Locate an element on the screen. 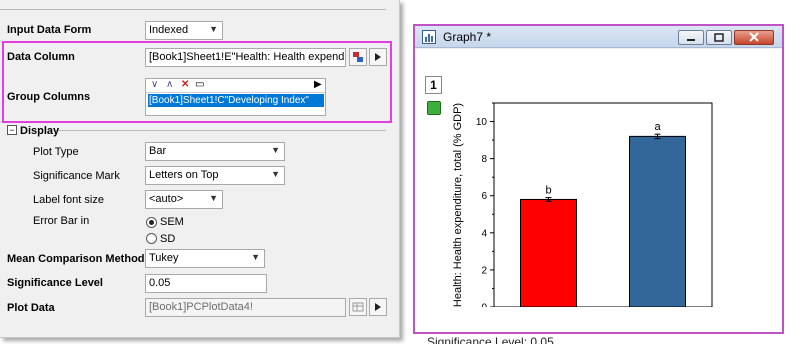 Image resolution: width=790 pixels, height=344 pixels. plot-data-picker-button is located at coordinates (358, 307).